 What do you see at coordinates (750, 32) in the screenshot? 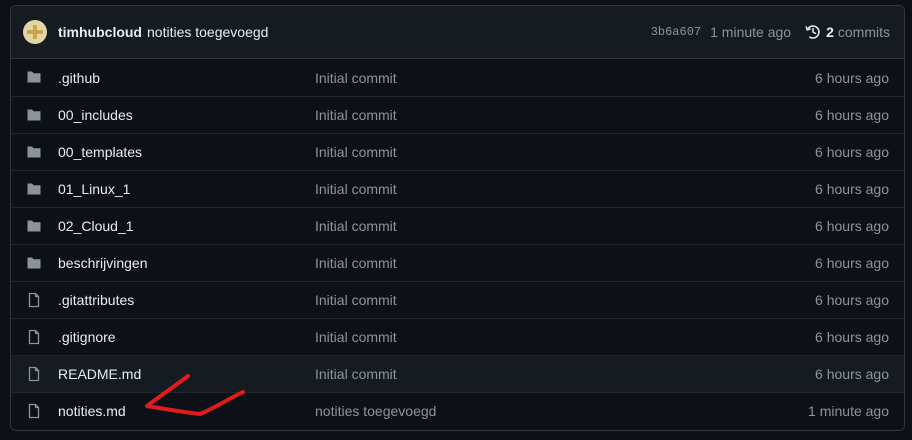
I see `commit-time: 1 minute ago` at bounding box center [750, 32].